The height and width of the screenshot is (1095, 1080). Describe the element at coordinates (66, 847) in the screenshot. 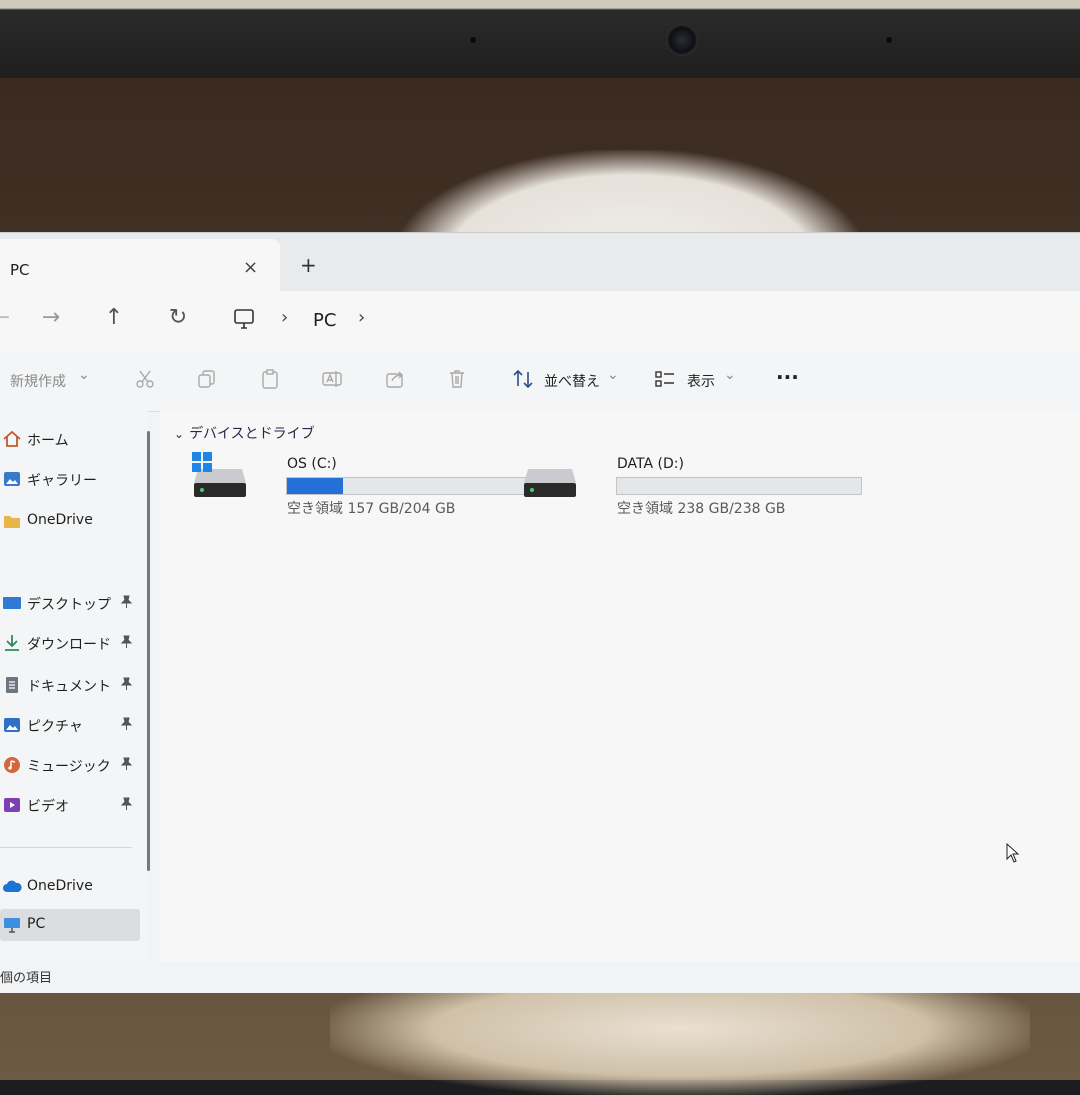

I see `sidebar-divider` at that location.